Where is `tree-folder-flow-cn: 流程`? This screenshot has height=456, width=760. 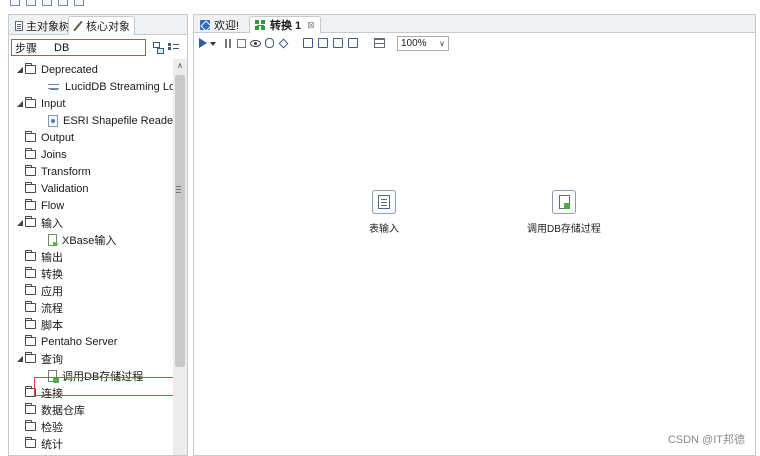 tree-folder-flow-cn: 流程 is located at coordinates (39, 307).